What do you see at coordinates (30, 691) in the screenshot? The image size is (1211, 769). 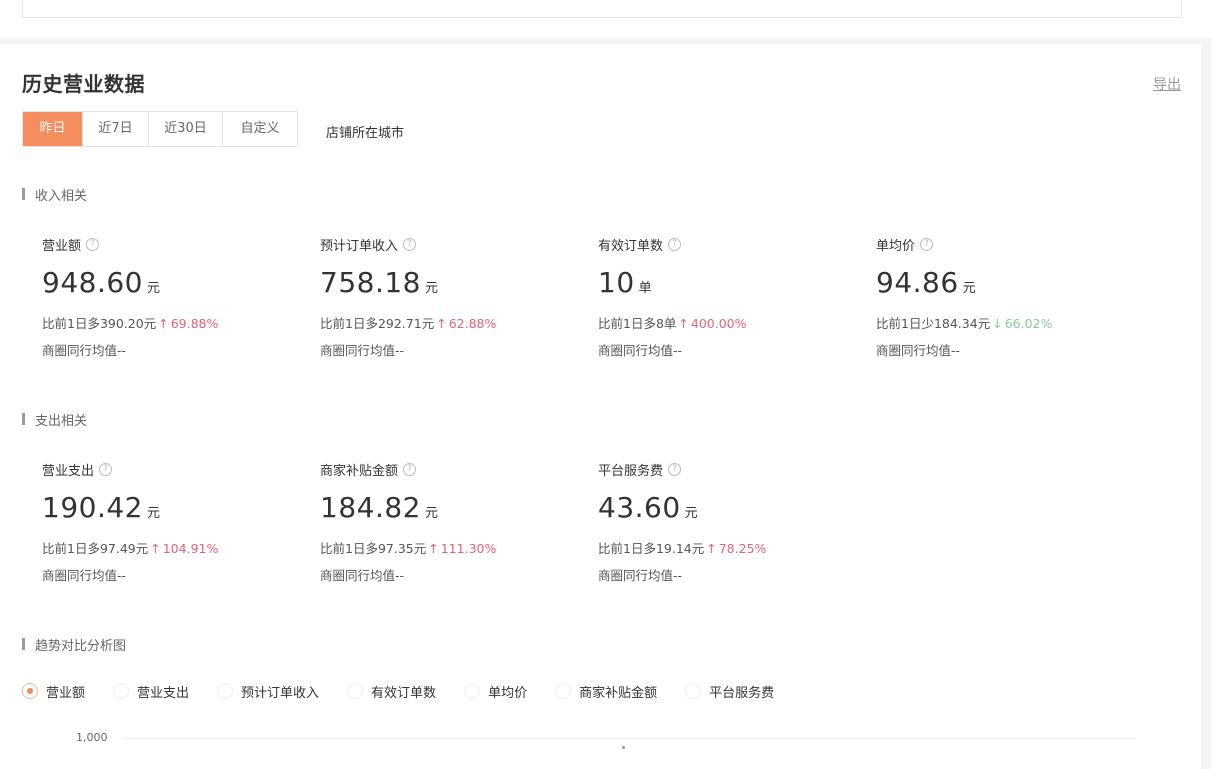 I see `radio-checked-icon` at bounding box center [30, 691].